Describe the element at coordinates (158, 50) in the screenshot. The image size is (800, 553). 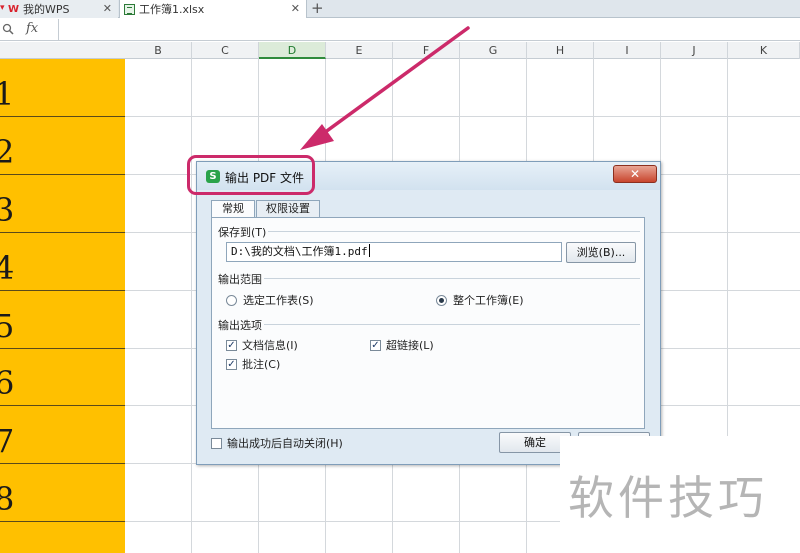
I see `column-header-b: B` at that location.